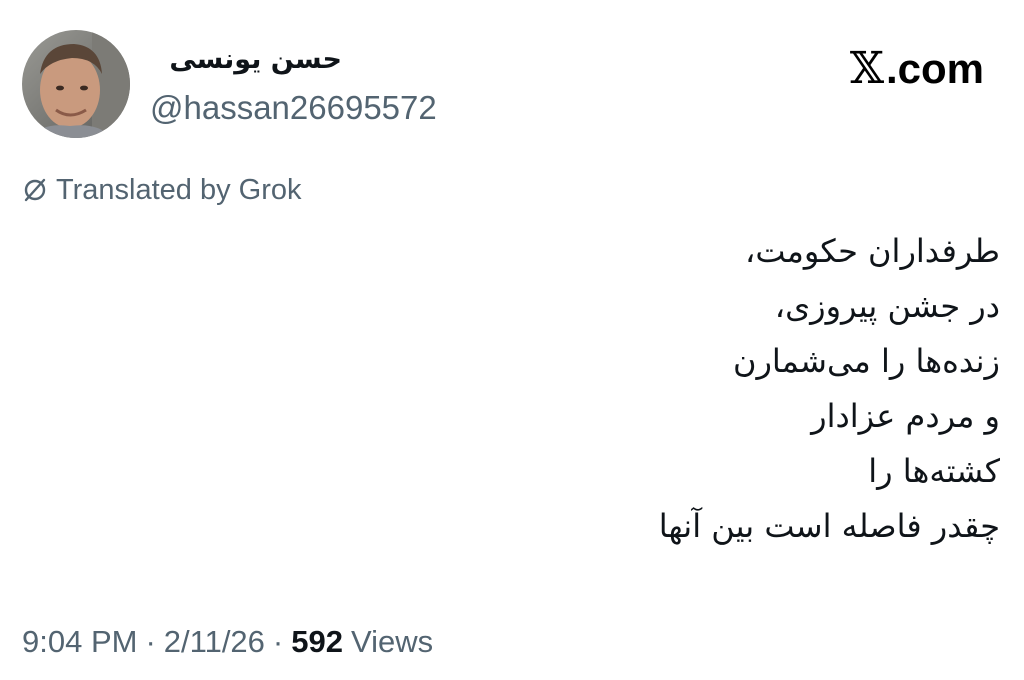 This screenshot has width=1024, height=680. What do you see at coordinates (35, 190) in the screenshot?
I see `translate-icon` at bounding box center [35, 190].